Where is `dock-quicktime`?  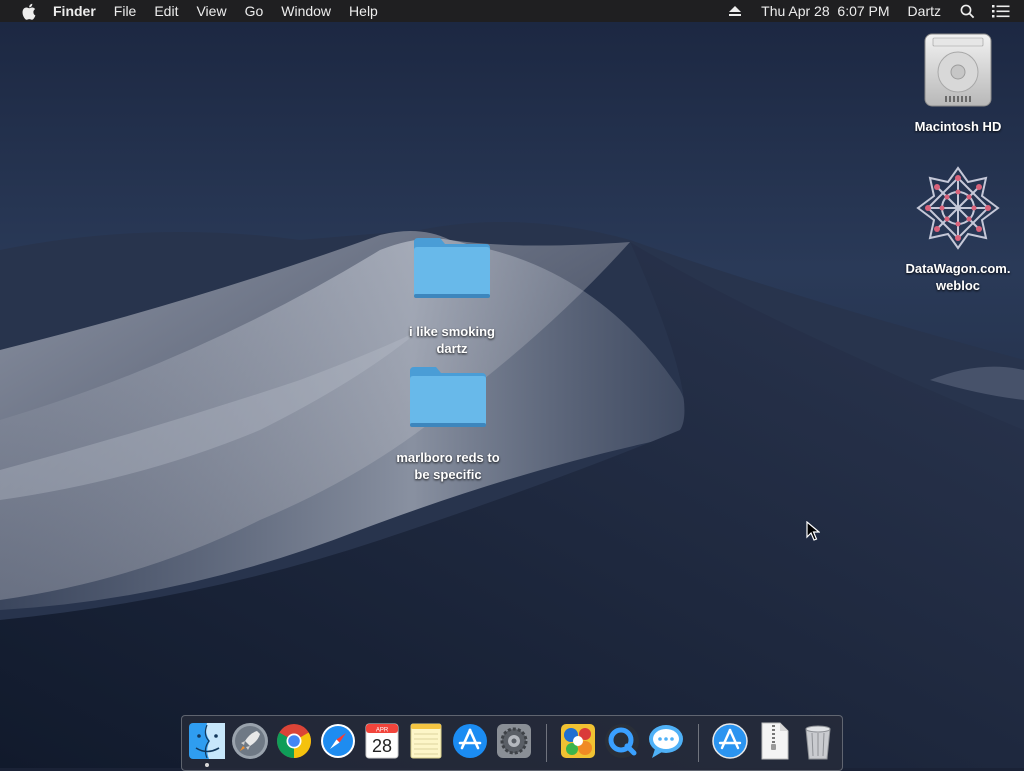 dock-quicktime is located at coordinates (622, 741).